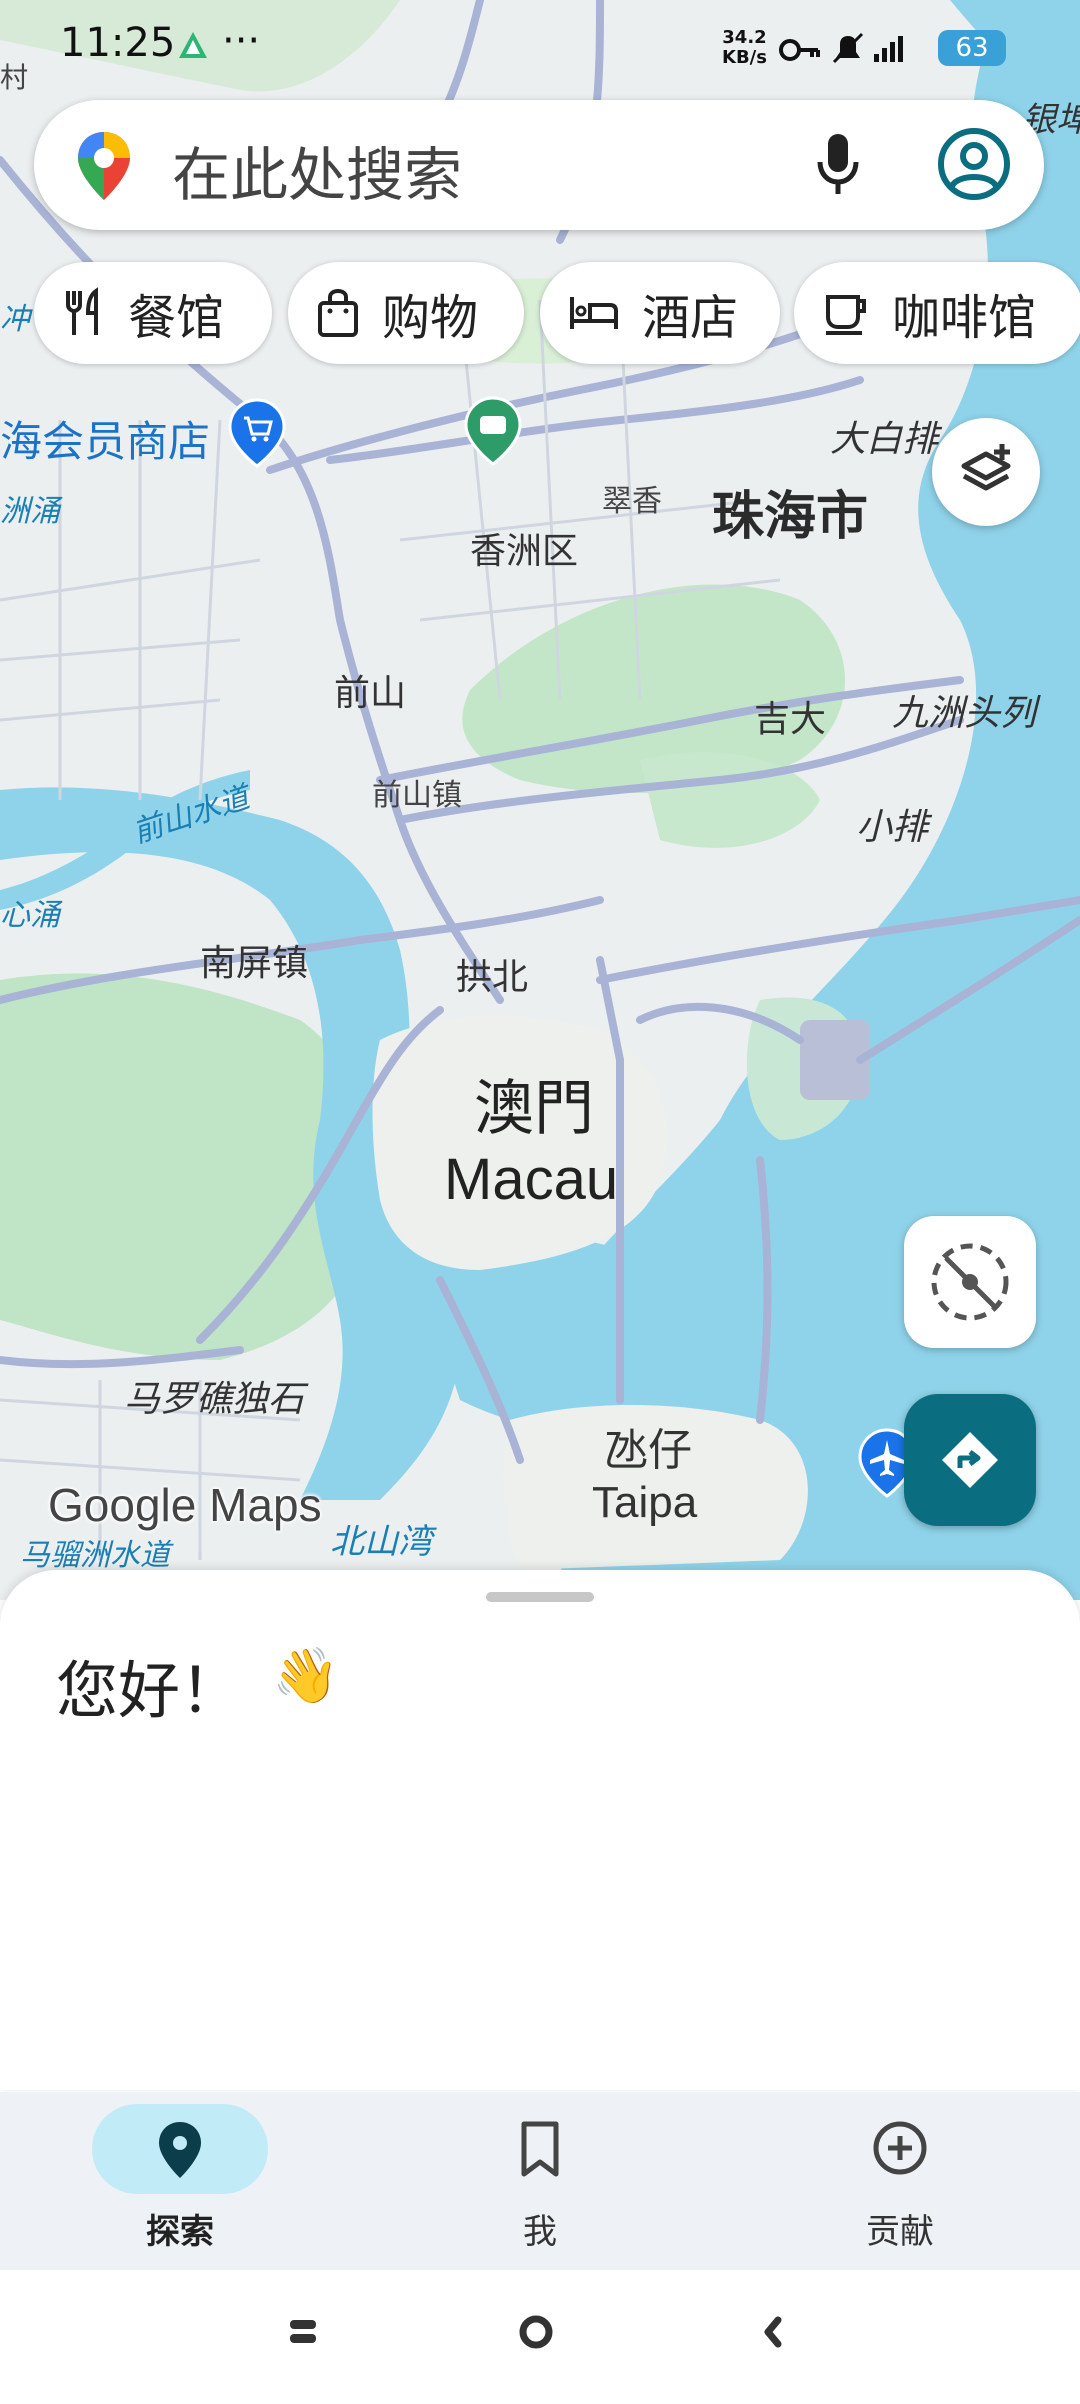  What do you see at coordinates (306, 1675) in the screenshot?
I see `wave-emoji: 👋` at bounding box center [306, 1675].